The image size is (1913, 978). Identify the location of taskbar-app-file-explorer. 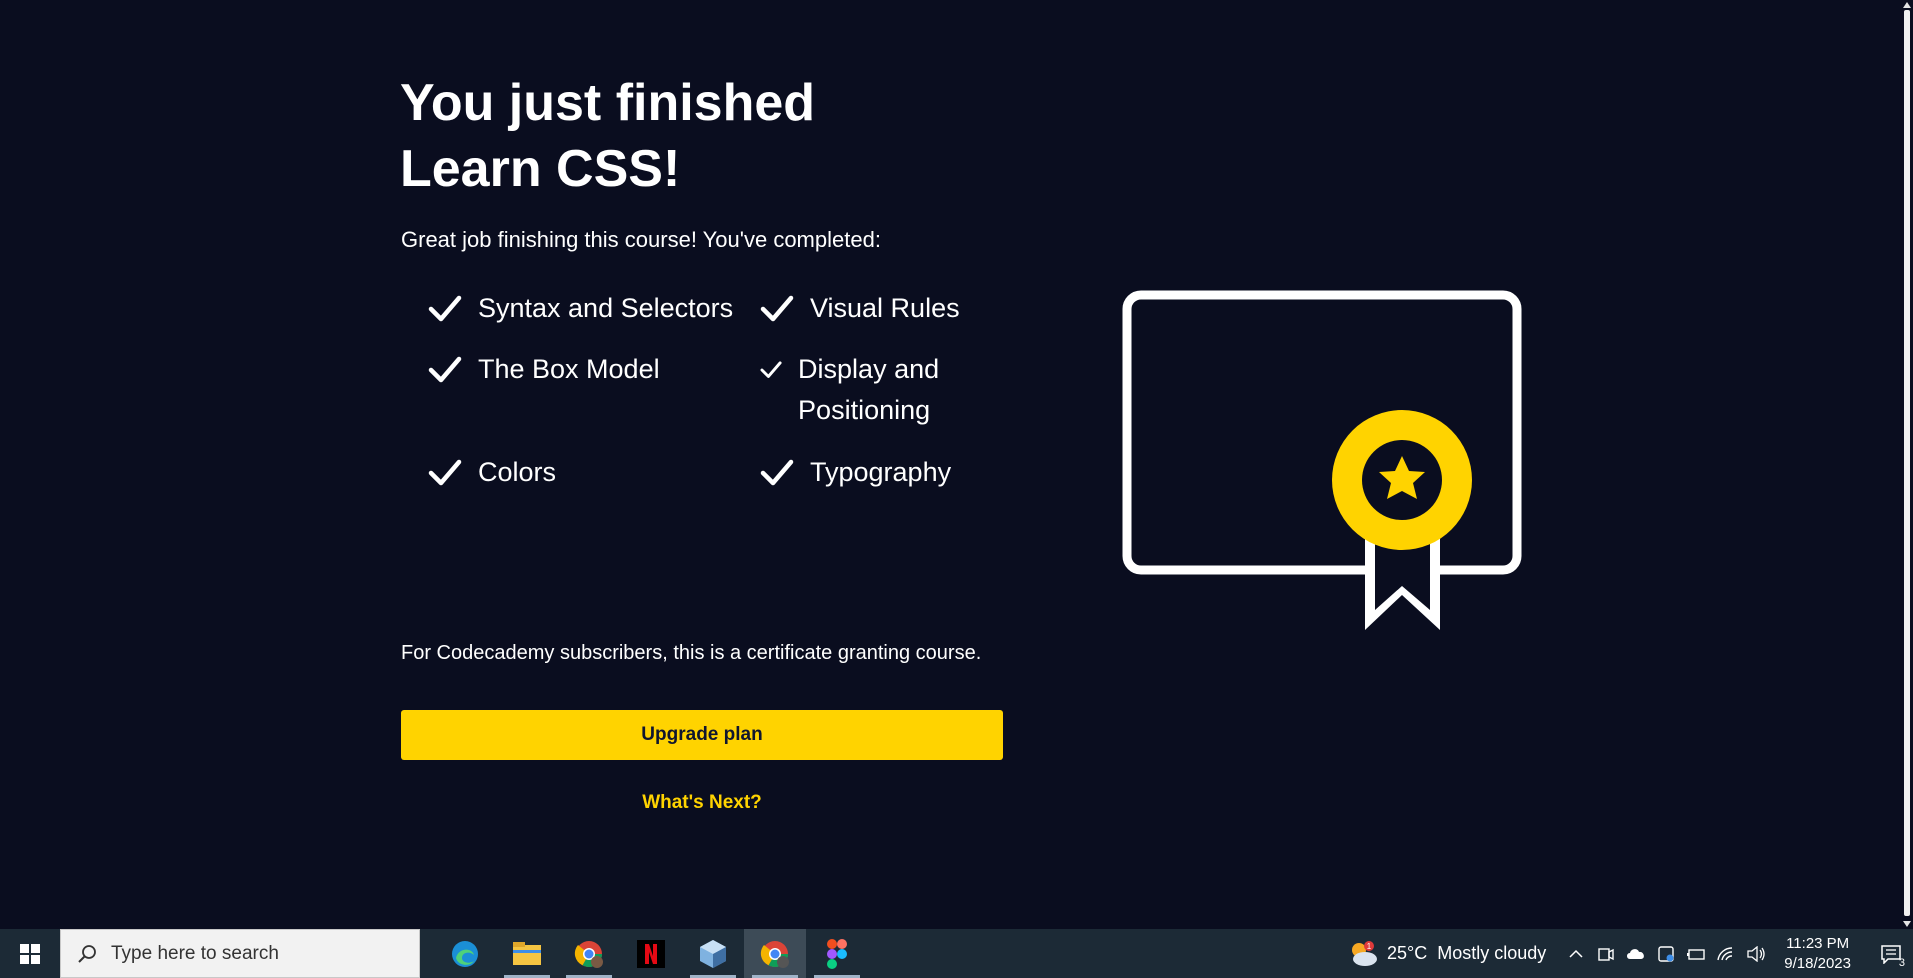
(527, 953).